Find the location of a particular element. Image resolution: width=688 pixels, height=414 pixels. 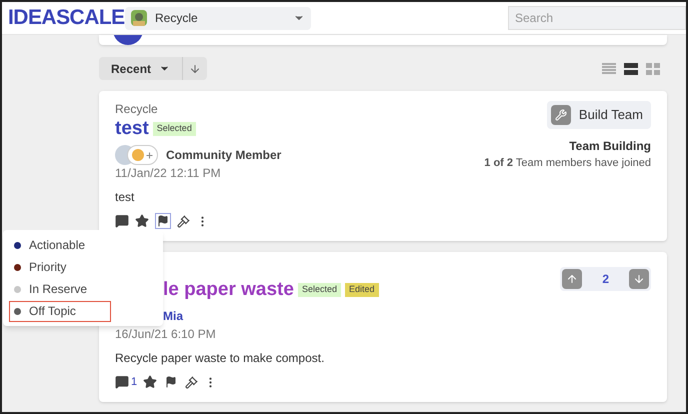

flag-icon is located at coordinates (163, 221).